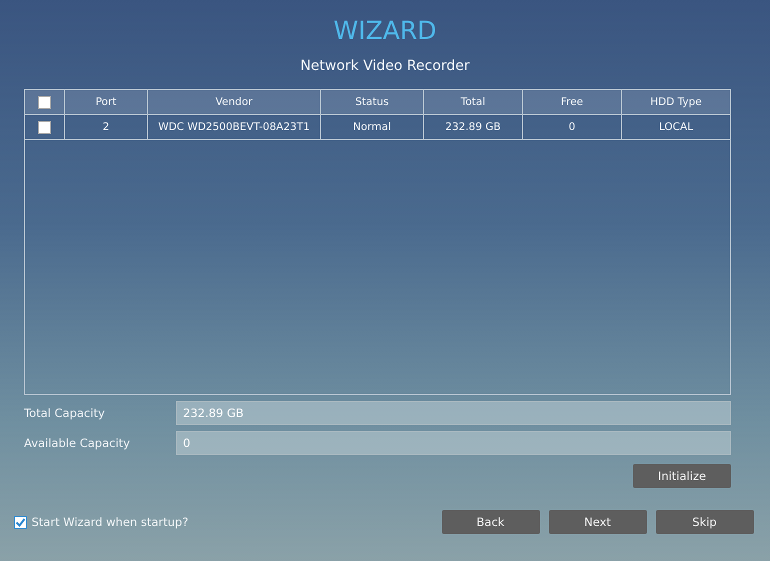  What do you see at coordinates (385, 66) in the screenshot?
I see `subtitle: Network Video Recorder` at bounding box center [385, 66].